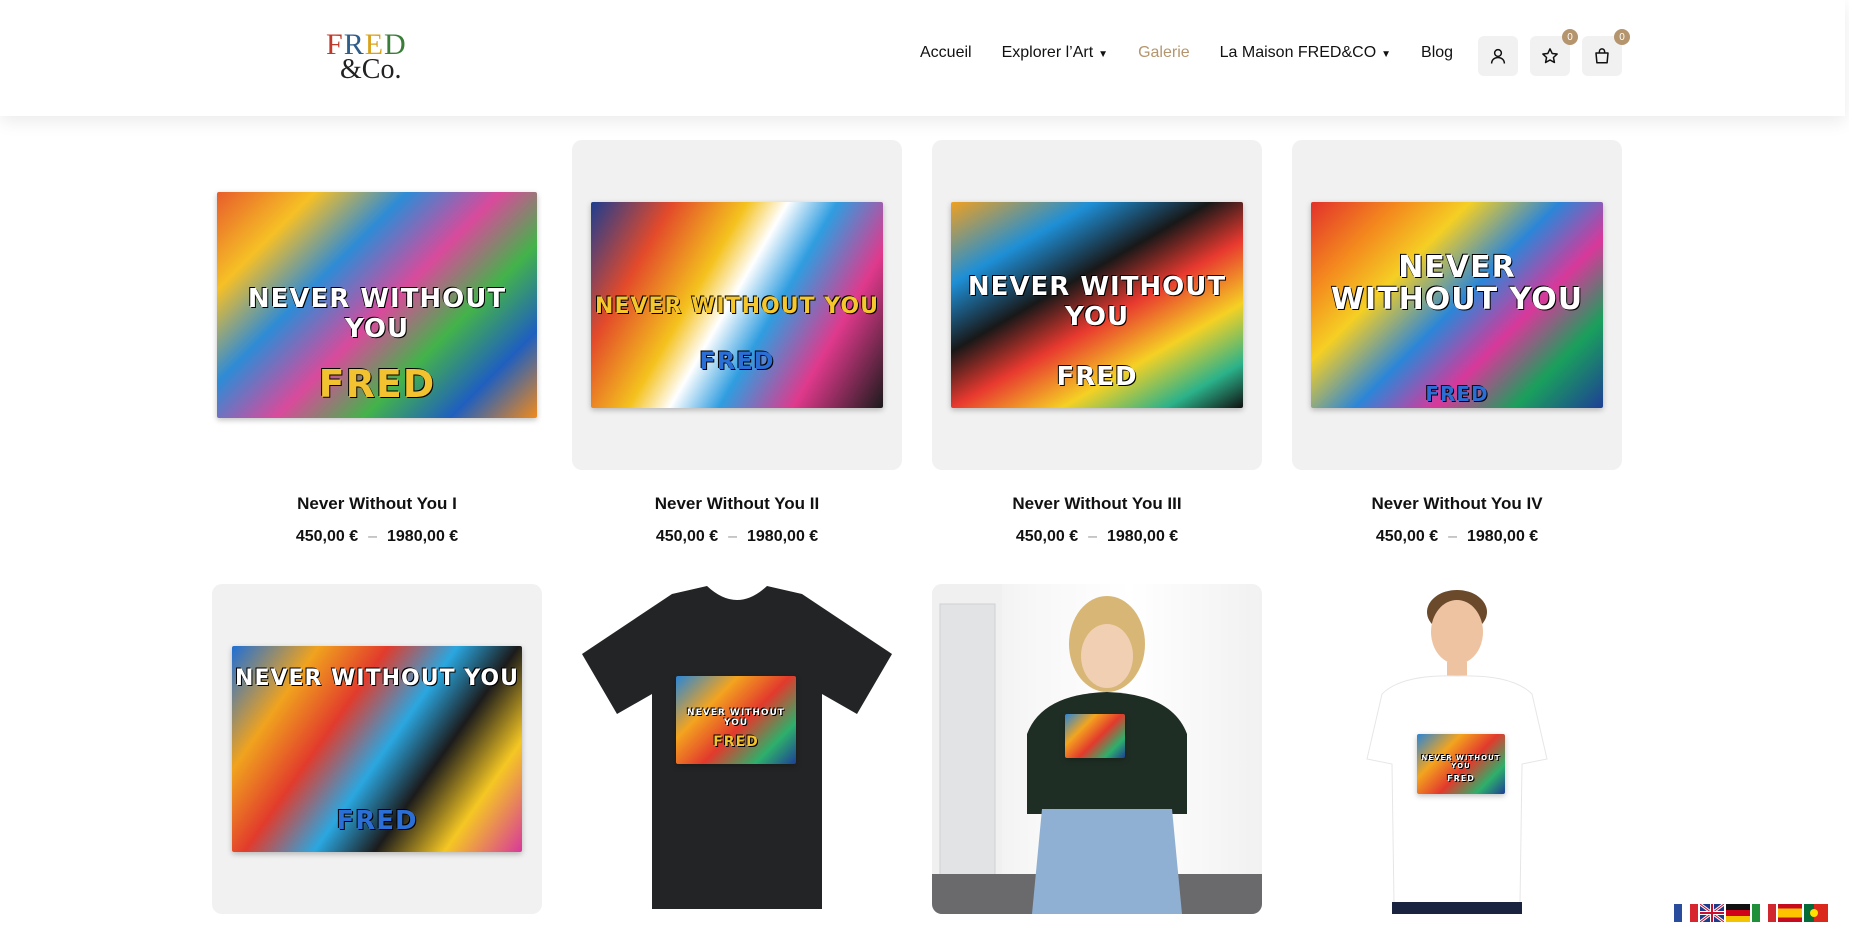  What do you see at coordinates (1738, 913) in the screenshot?
I see `de-flag-icon` at bounding box center [1738, 913].